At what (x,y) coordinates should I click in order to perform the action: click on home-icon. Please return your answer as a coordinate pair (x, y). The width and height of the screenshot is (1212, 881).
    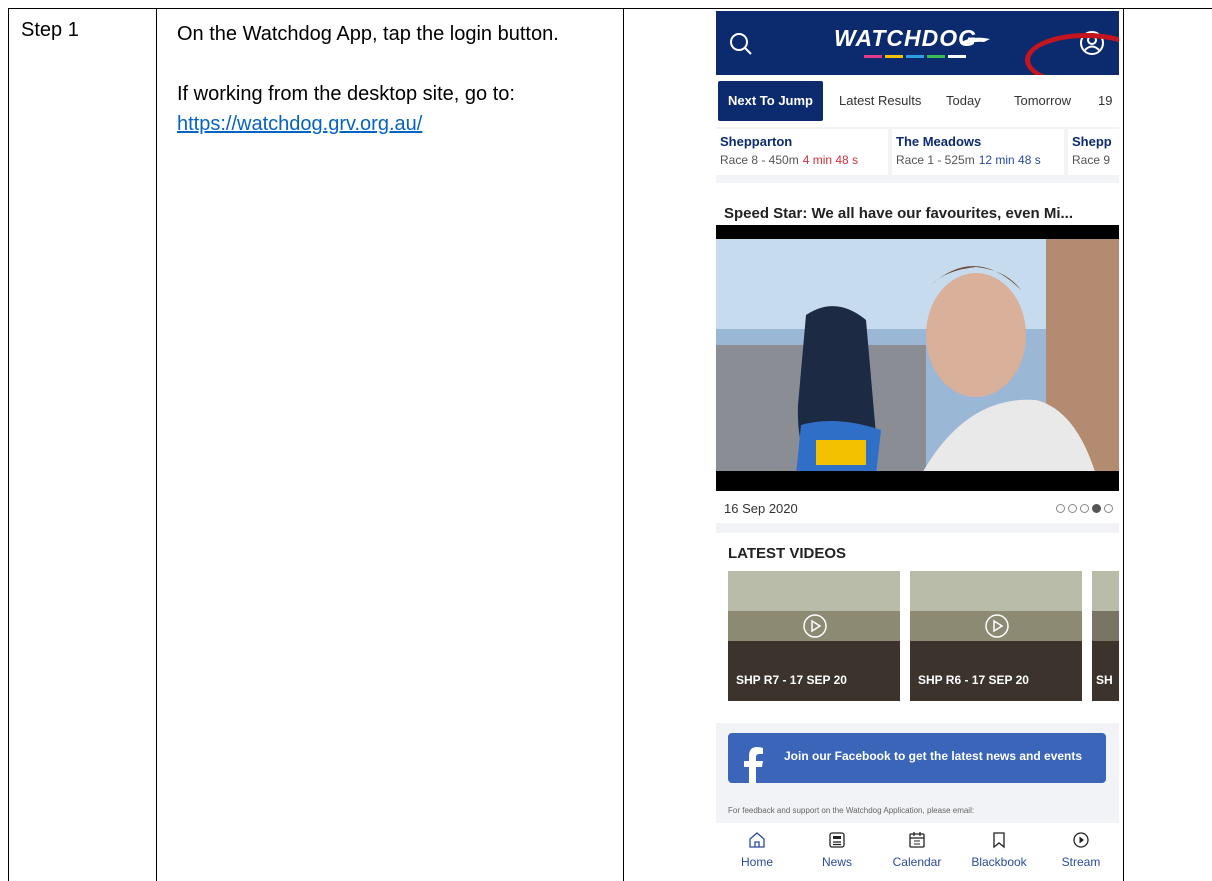
    Looking at the image, I should click on (757, 840).